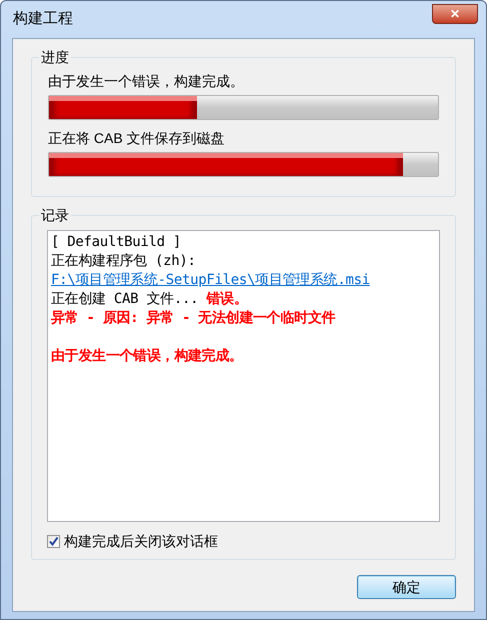 This screenshot has height=620, width=487. I want to click on progress-label: 由于发生一个错误，构建完成。, so click(146, 81).